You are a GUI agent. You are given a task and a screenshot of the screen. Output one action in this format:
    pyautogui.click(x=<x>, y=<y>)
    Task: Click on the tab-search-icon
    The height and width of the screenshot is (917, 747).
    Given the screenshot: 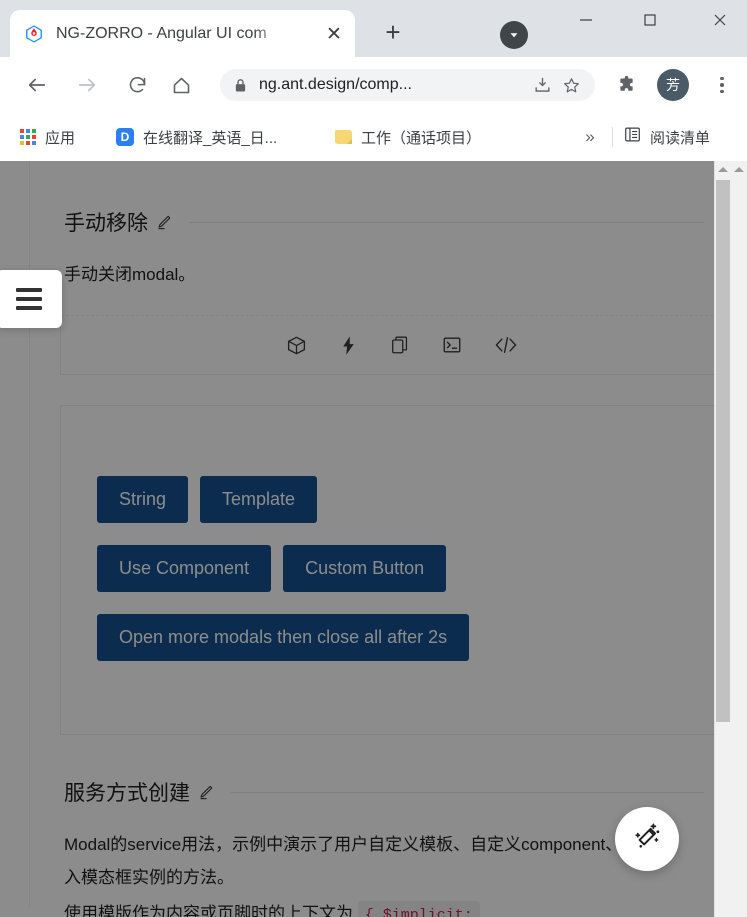 What is the action you would take?
    pyautogui.click(x=514, y=35)
    